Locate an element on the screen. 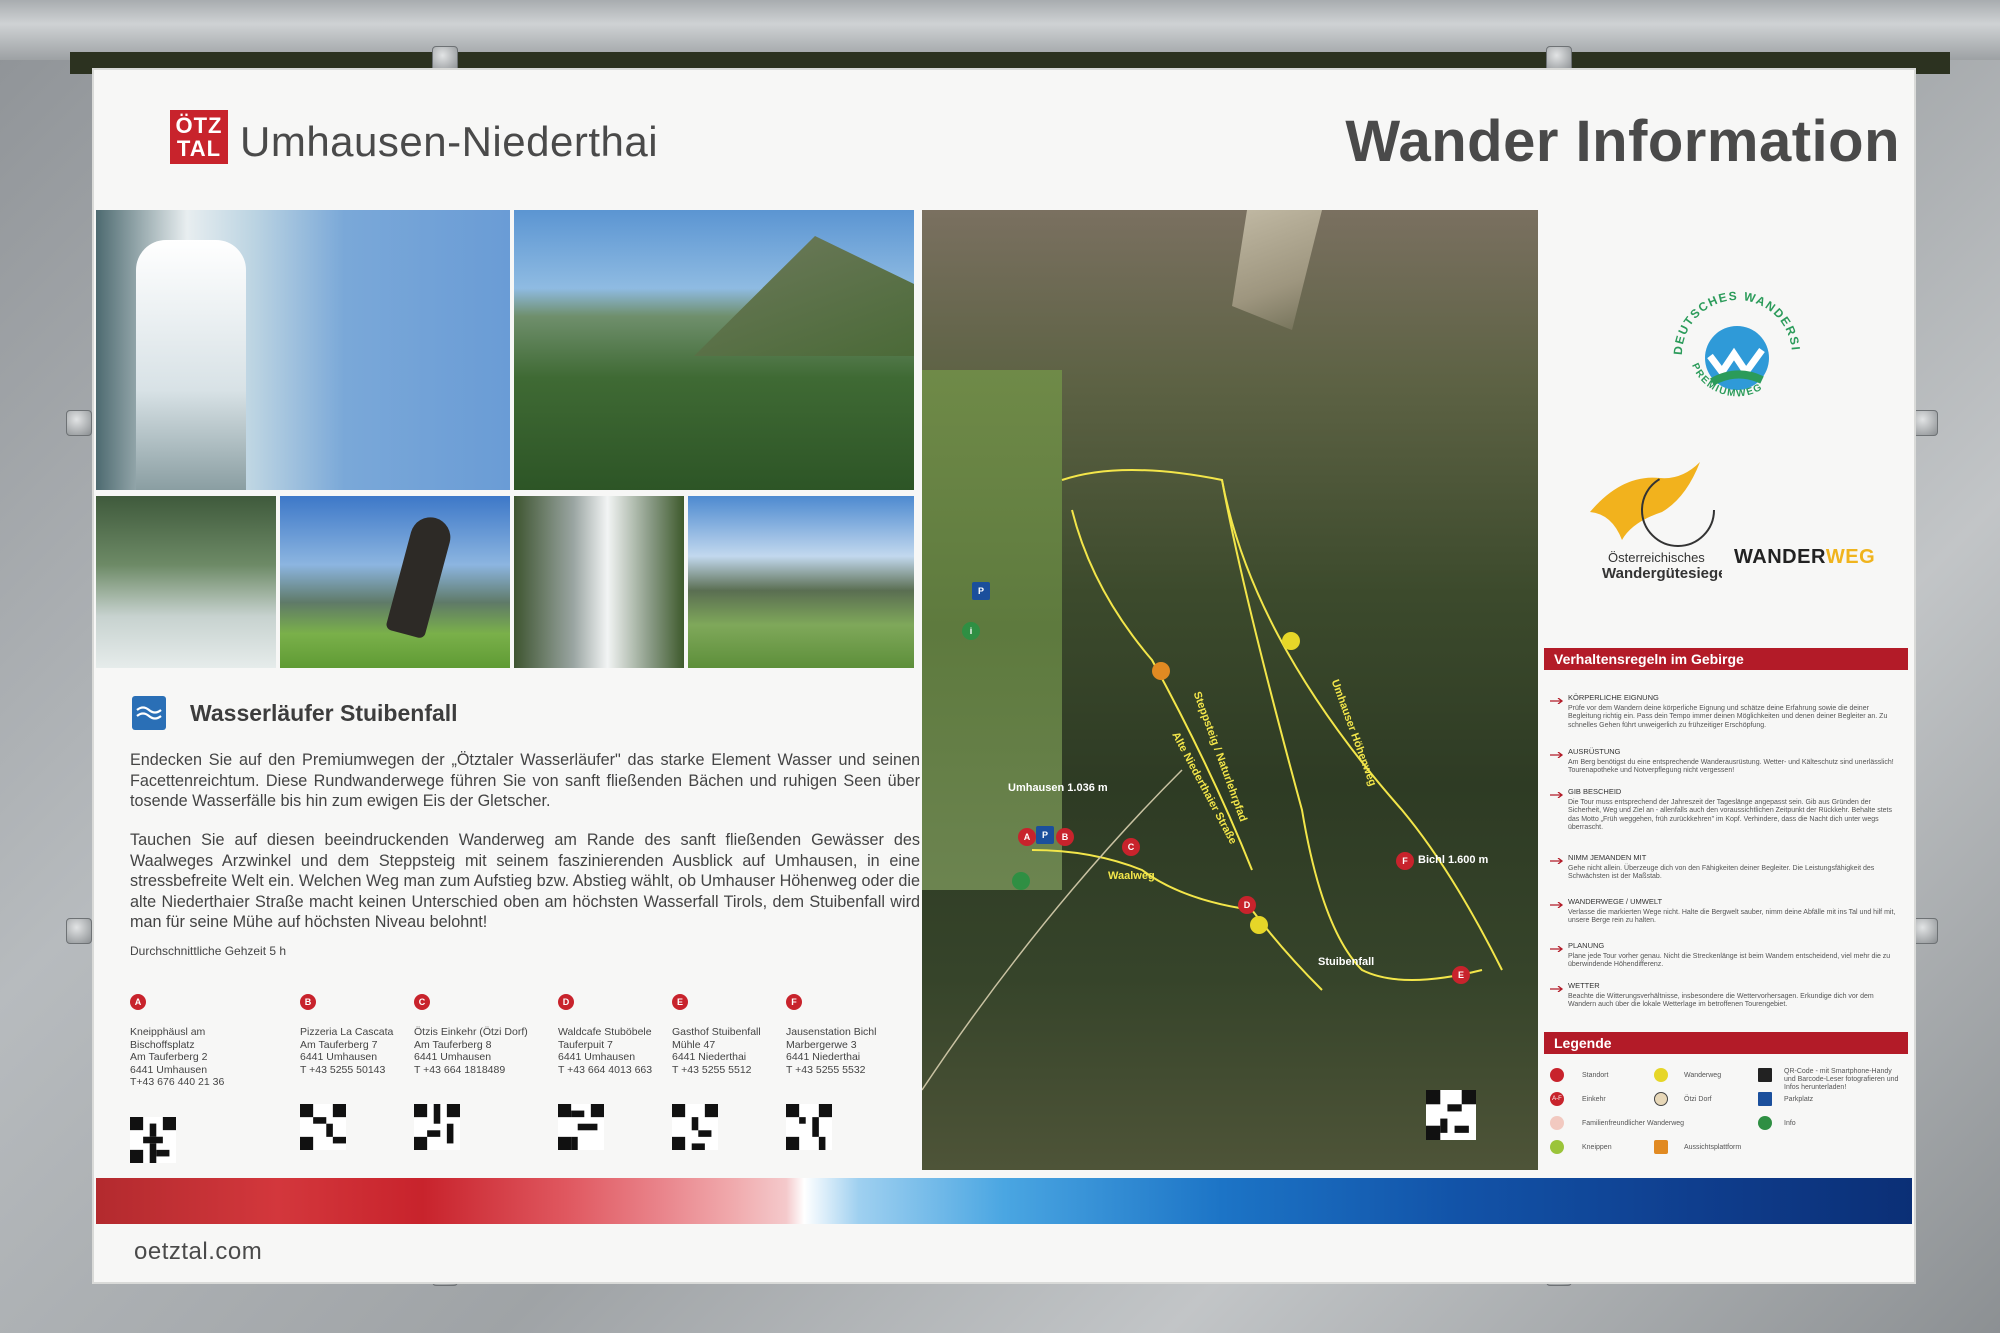 This screenshot has height=1333, width=2000. map-label-stuibenfall: Stuibenfall is located at coordinates (1346, 962).